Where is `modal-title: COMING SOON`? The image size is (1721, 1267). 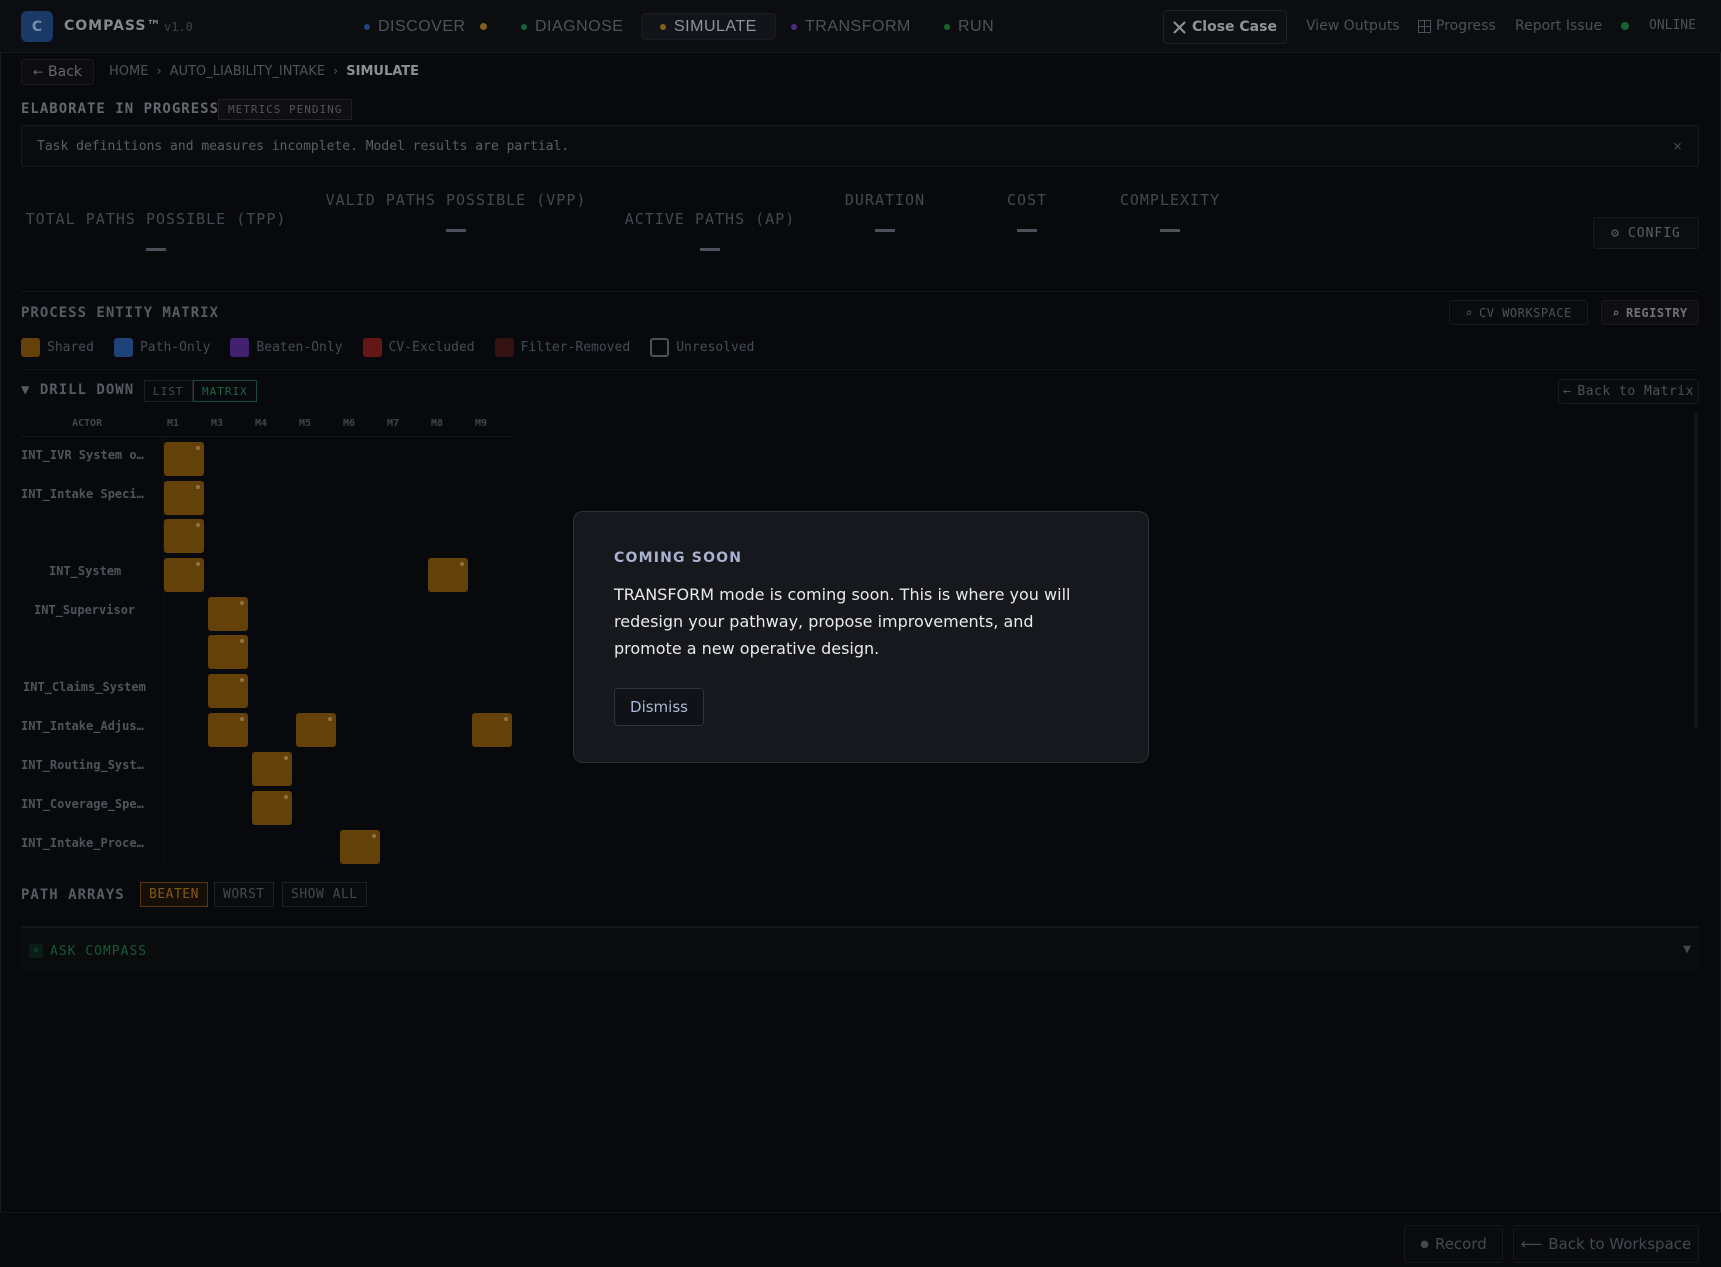 modal-title: COMING SOON is located at coordinates (678, 558).